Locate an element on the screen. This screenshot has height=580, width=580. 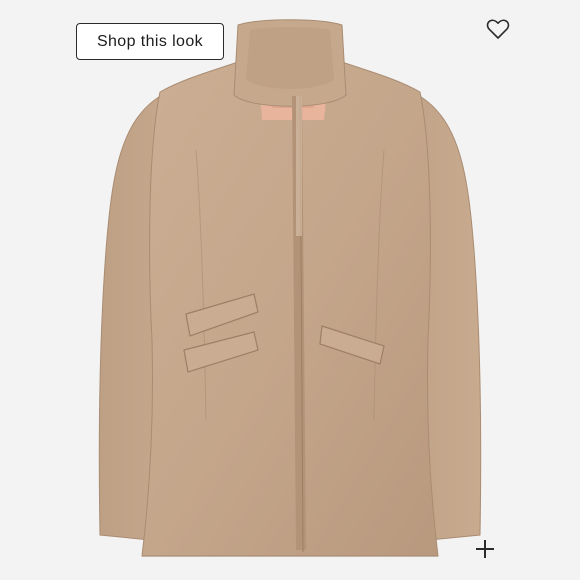
shop-this-look-button: Shop this look is located at coordinates (150, 41).